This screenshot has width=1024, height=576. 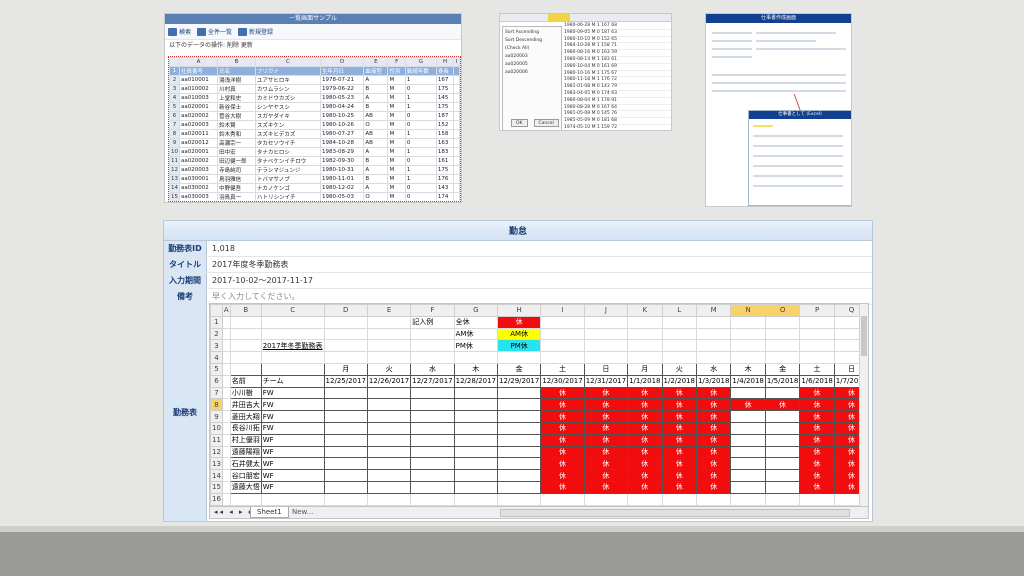 What do you see at coordinates (532, 33) in the screenshot?
I see `sort-ascending-item: Sort Ascending` at bounding box center [532, 33].